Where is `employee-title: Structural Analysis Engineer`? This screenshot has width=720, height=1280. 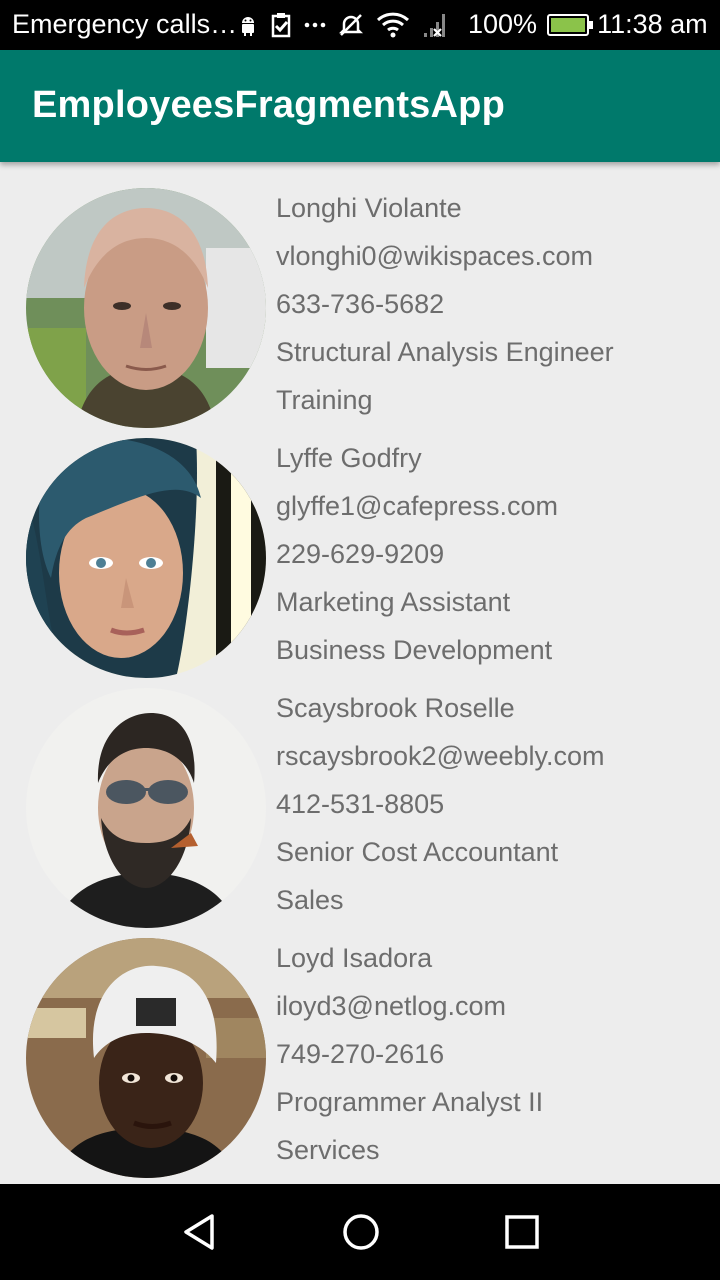
employee-title: Structural Analysis Engineer is located at coordinates (445, 352).